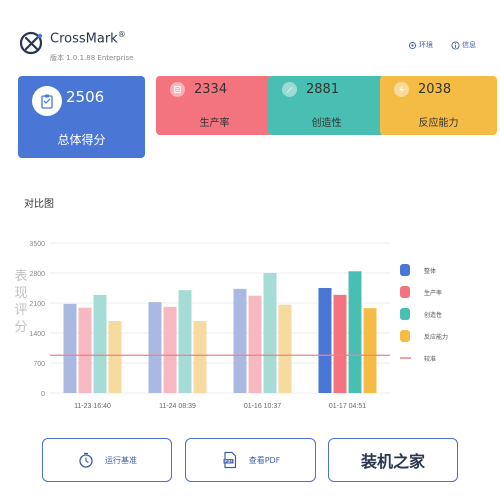  What do you see at coordinates (214, 105) in the screenshot?
I see `productivity-card: 2334 生产率` at bounding box center [214, 105].